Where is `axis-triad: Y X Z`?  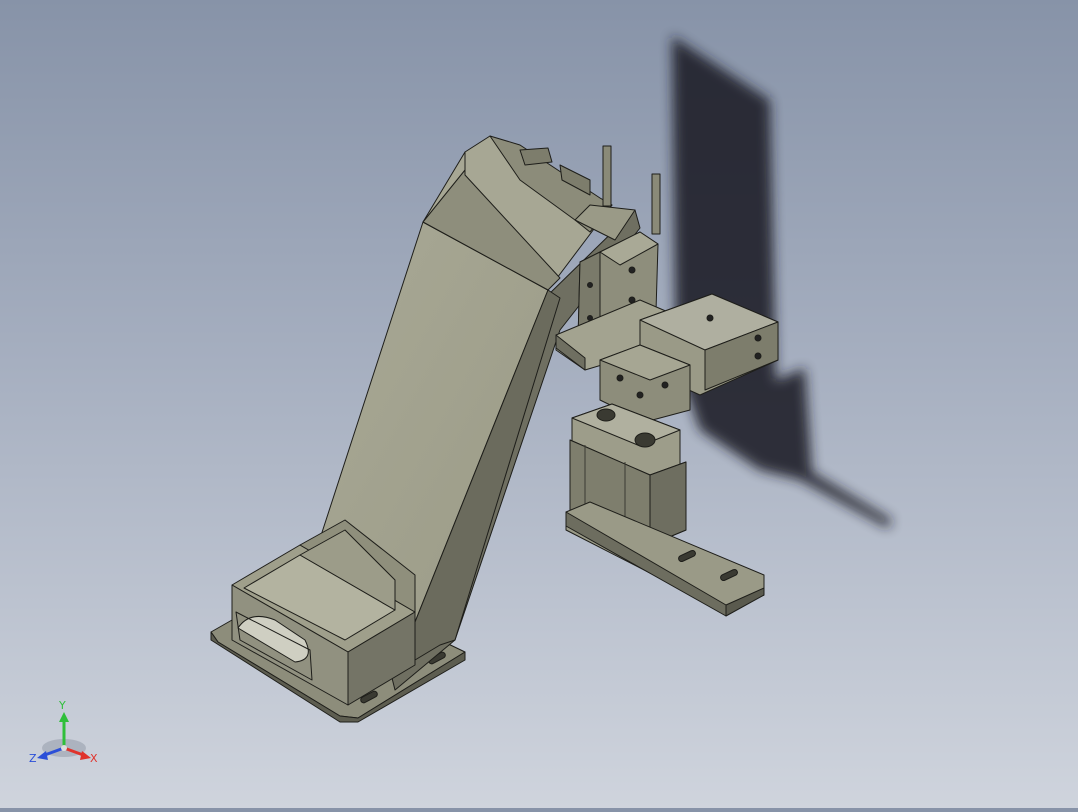 axis-triad: Y X Z is located at coordinates (63, 732).